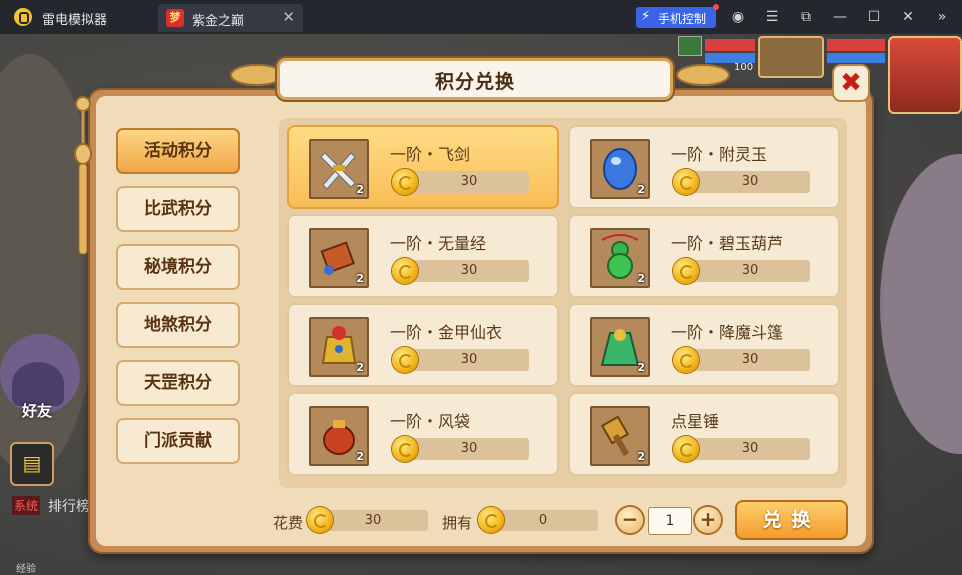 The image size is (962, 575). I want to click on item-card: 2 一阶・碧玉葫芦 30, so click(704, 256).